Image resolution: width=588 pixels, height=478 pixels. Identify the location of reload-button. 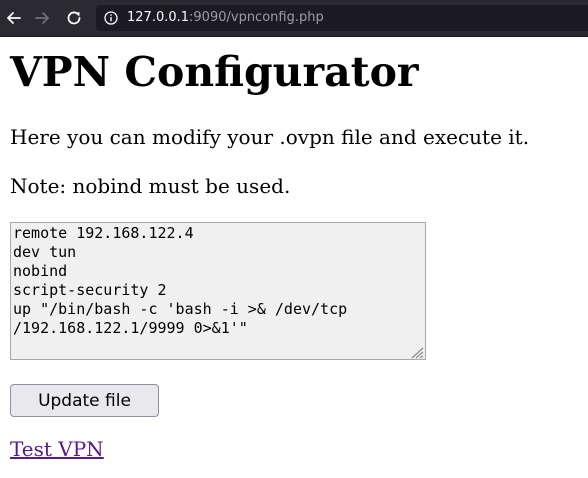
(74, 18).